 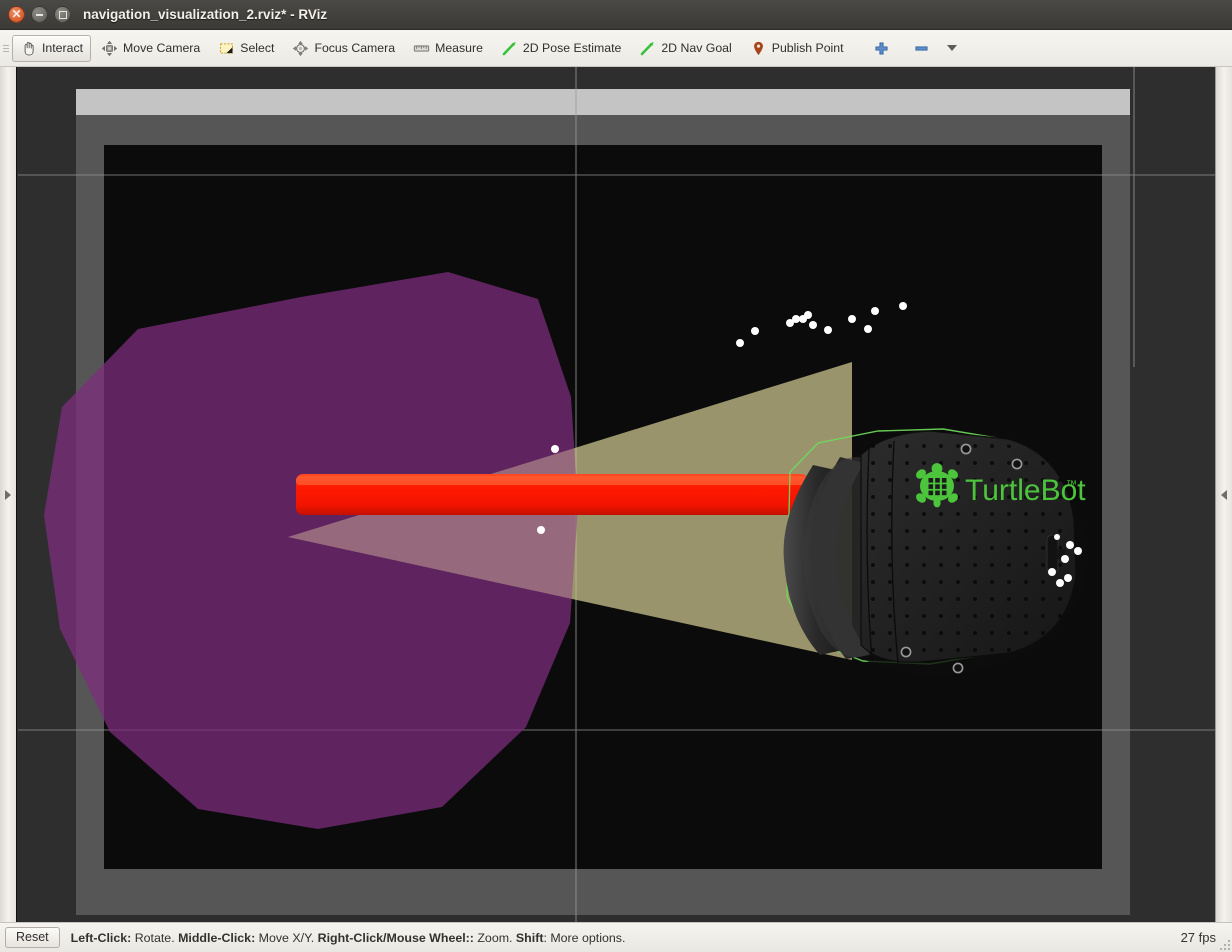 I want to click on minimize-icon, so click(x=39, y=14).